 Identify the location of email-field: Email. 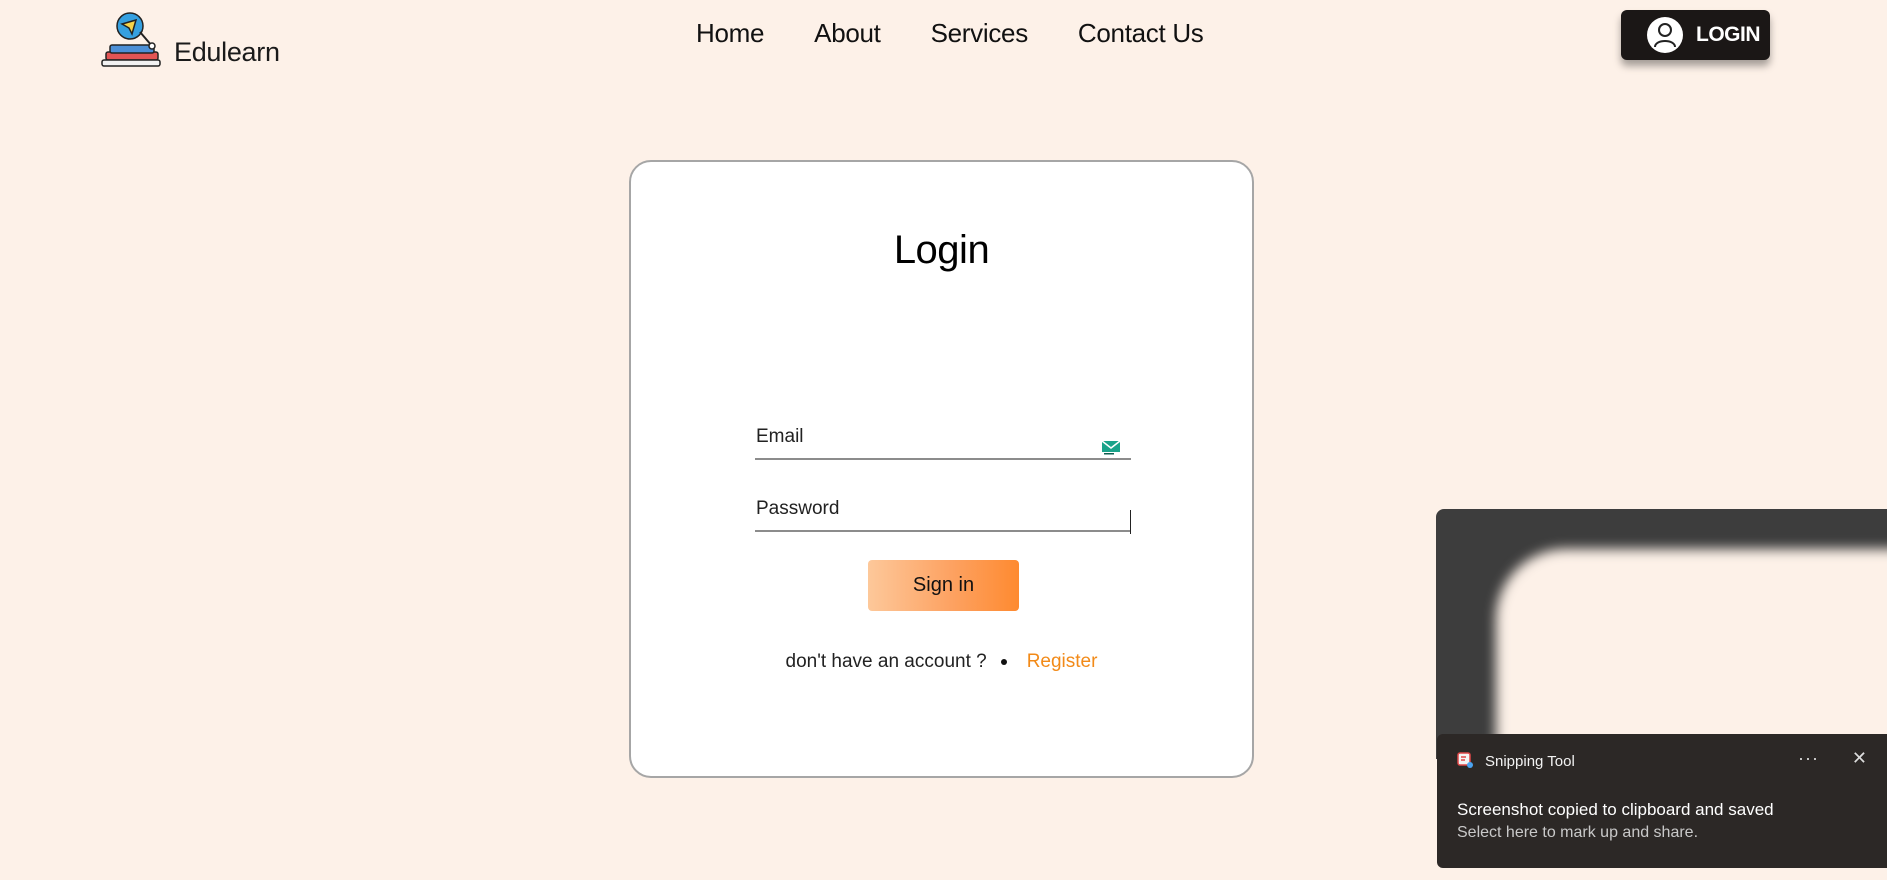
(943, 442).